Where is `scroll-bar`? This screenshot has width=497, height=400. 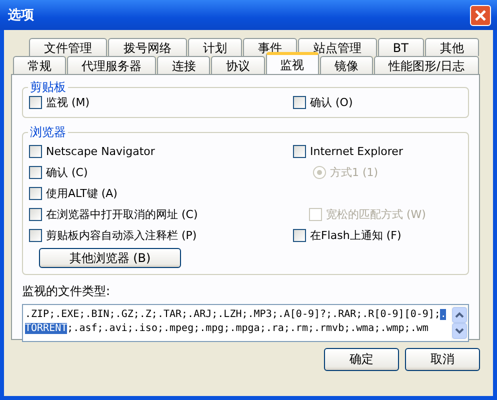
scroll-bar is located at coordinates (459, 323).